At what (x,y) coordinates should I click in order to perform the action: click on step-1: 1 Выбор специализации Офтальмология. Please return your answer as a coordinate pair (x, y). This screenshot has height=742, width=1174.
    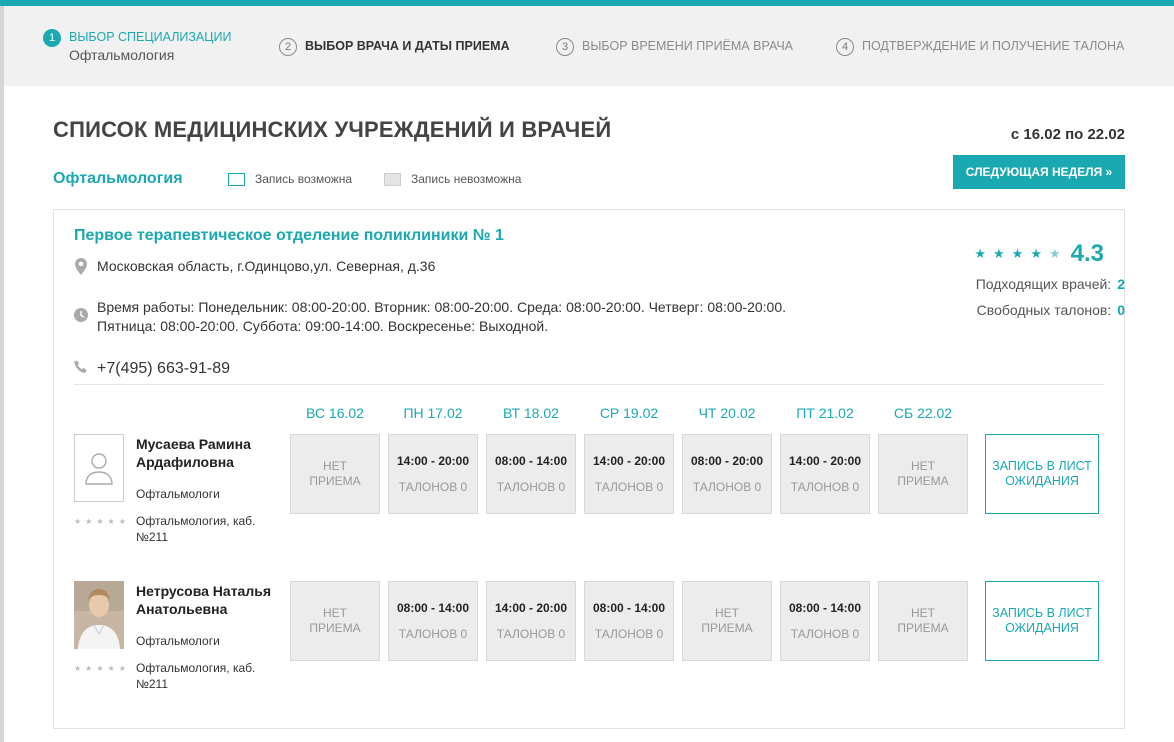
    Looking at the image, I should click on (137, 46).